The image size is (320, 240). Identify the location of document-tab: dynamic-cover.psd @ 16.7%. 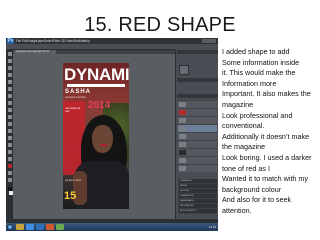
(35, 52).